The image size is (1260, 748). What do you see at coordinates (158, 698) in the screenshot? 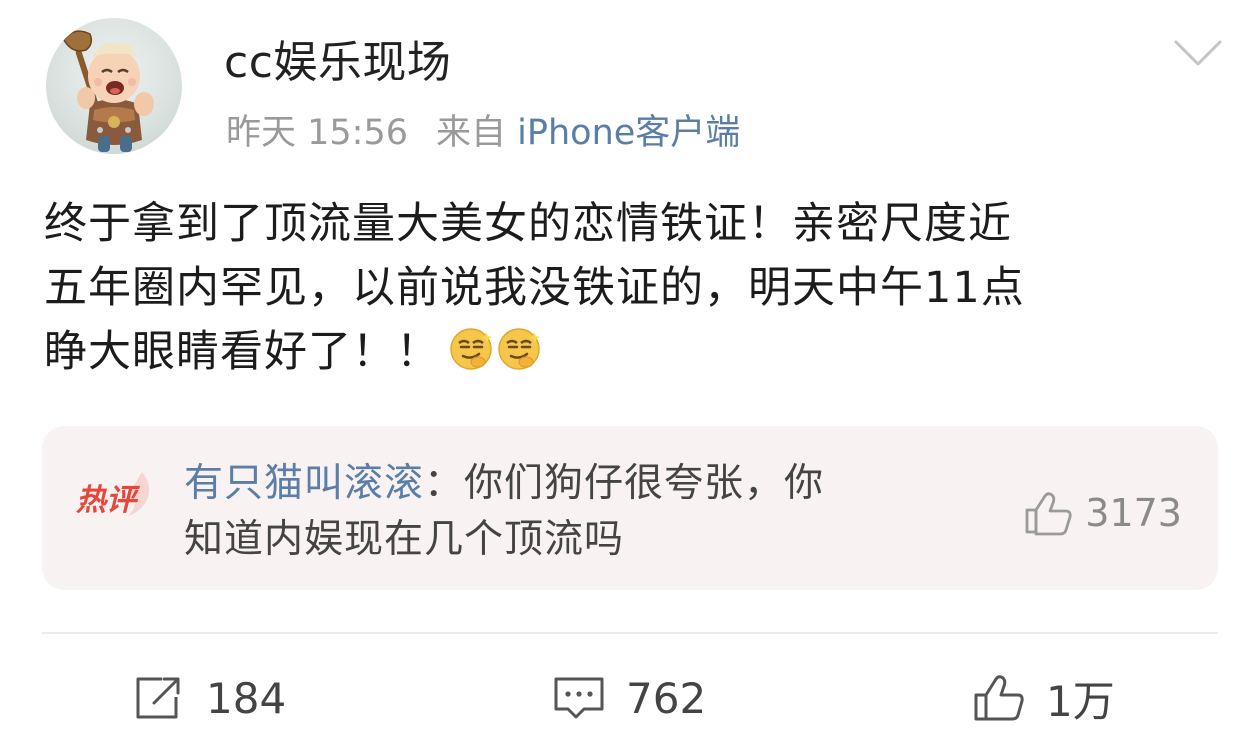
I see `repost-icon` at bounding box center [158, 698].